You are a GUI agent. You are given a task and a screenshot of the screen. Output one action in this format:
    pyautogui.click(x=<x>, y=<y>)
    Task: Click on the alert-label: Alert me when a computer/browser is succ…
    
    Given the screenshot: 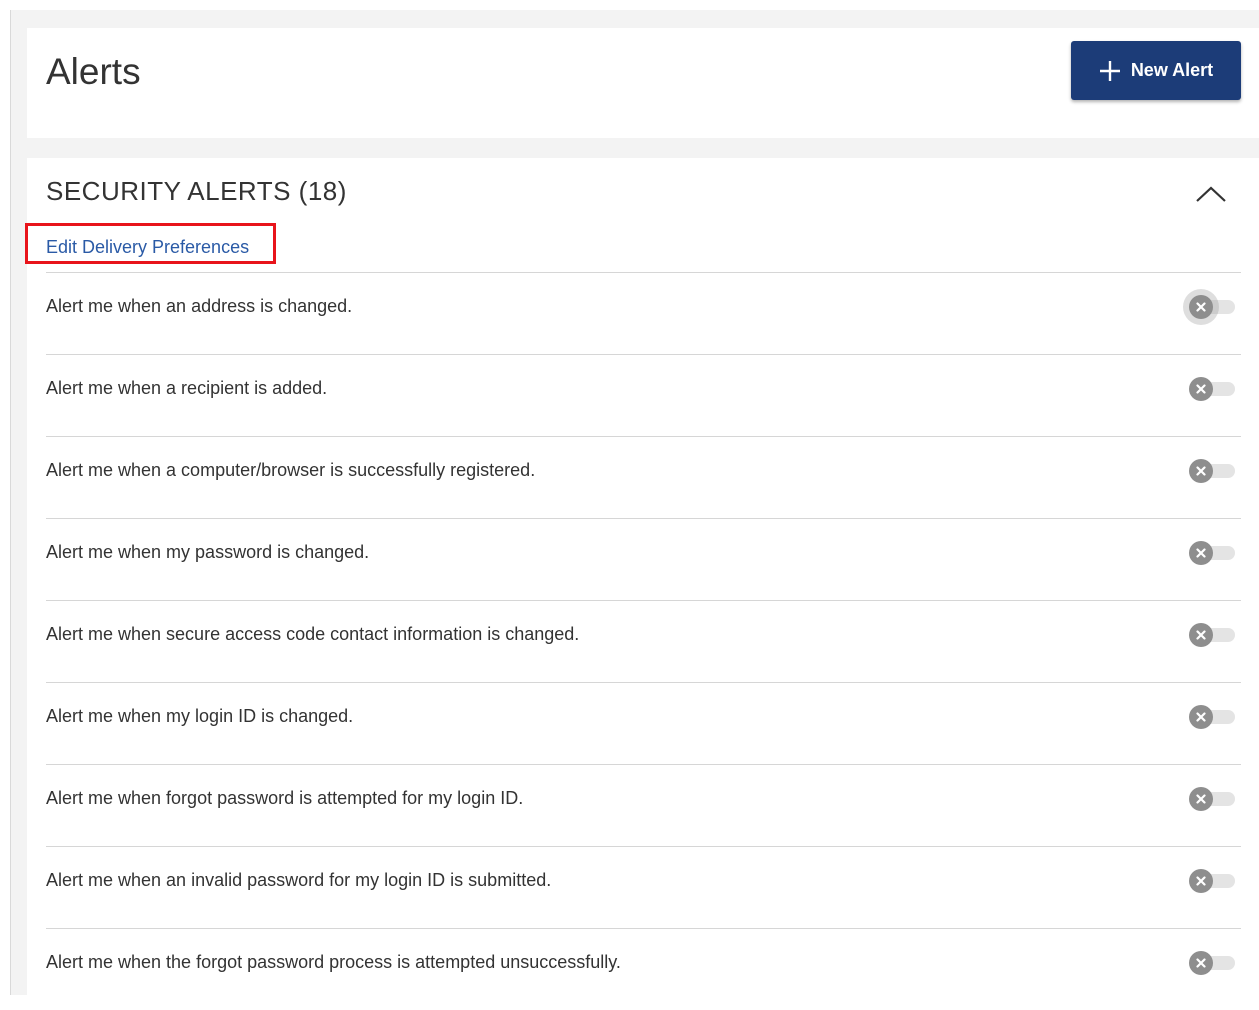 What is the action you would take?
    pyautogui.click(x=291, y=470)
    